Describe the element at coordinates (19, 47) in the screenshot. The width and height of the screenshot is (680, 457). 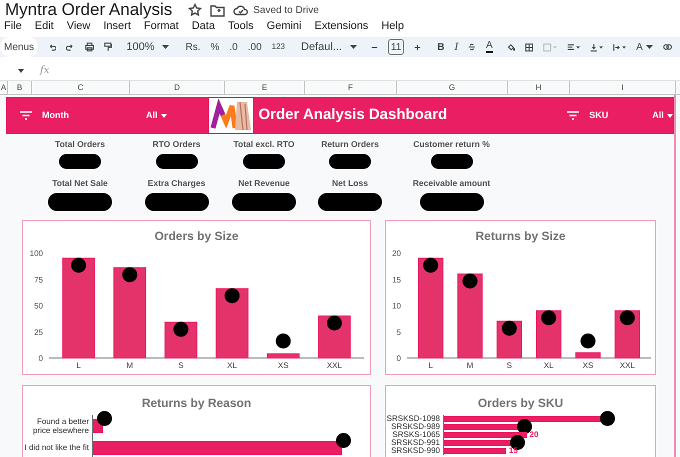
I see `menus-search-field: Menus` at that location.